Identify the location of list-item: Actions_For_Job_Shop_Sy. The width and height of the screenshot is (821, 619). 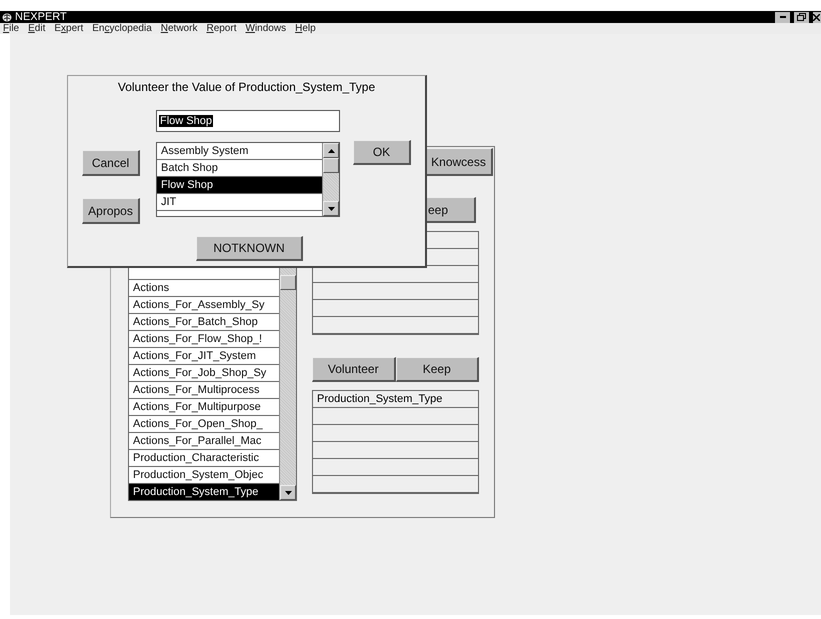
(204, 372).